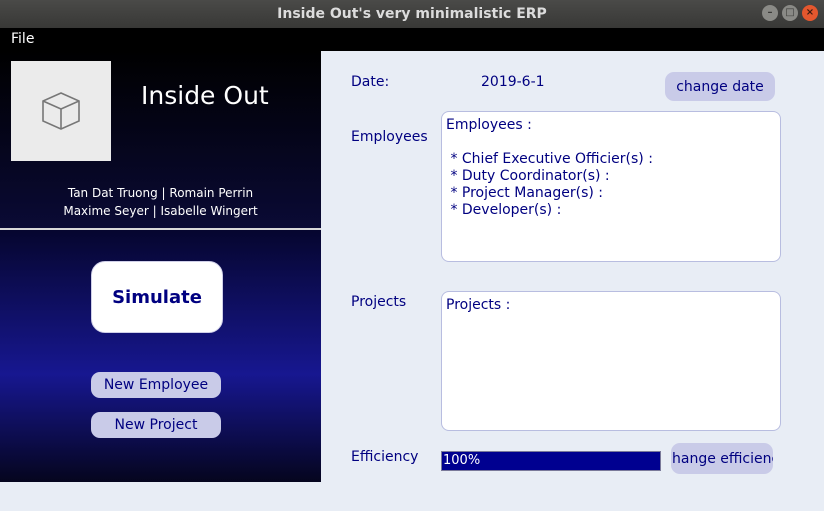 The width and height of the screenshot is (824, 511). What do you see at coordinates (157, 297) in the screenshot?
I see `simulate-button: Simulate` at bounding box center [157, 297].